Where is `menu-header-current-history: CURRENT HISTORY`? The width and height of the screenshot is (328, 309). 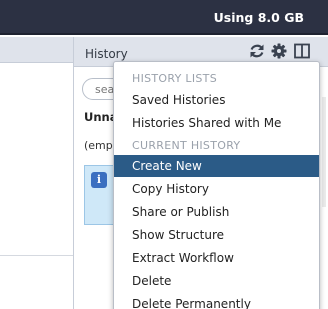
menu-header-current-history: CURRENT HISTORY is located at coordinates (186, 145).